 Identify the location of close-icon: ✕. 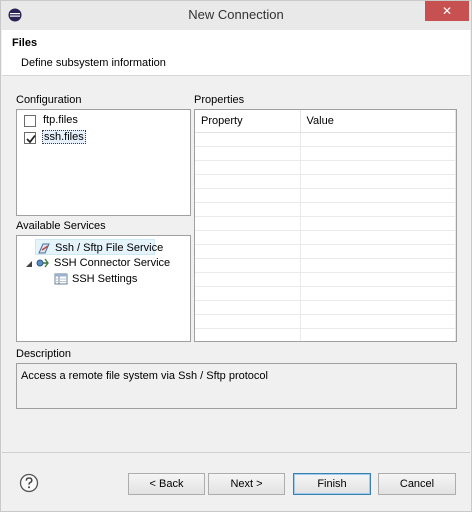
(447, 11).